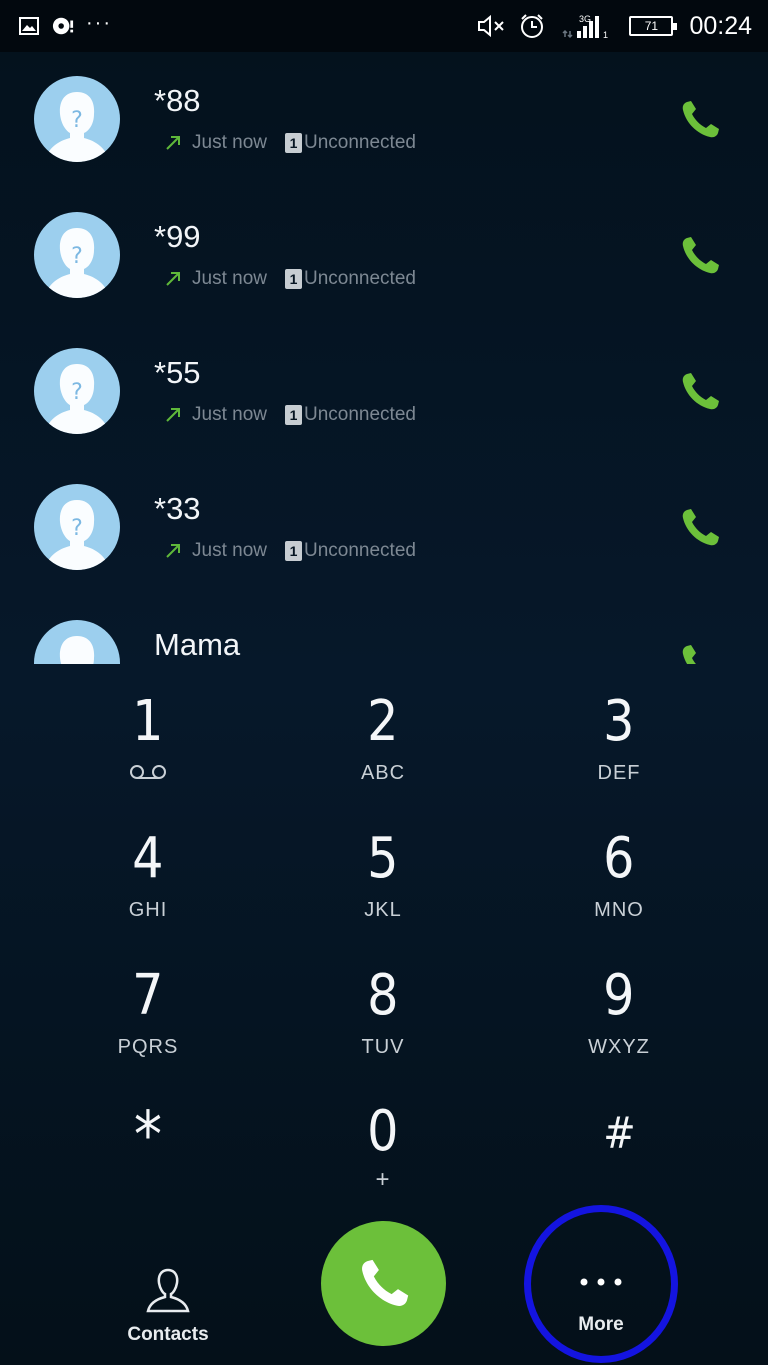 The width and height of the screenshot is (768, 1365). I want to click on dialpad-key-2: 2 ABC, so click(383, 749).